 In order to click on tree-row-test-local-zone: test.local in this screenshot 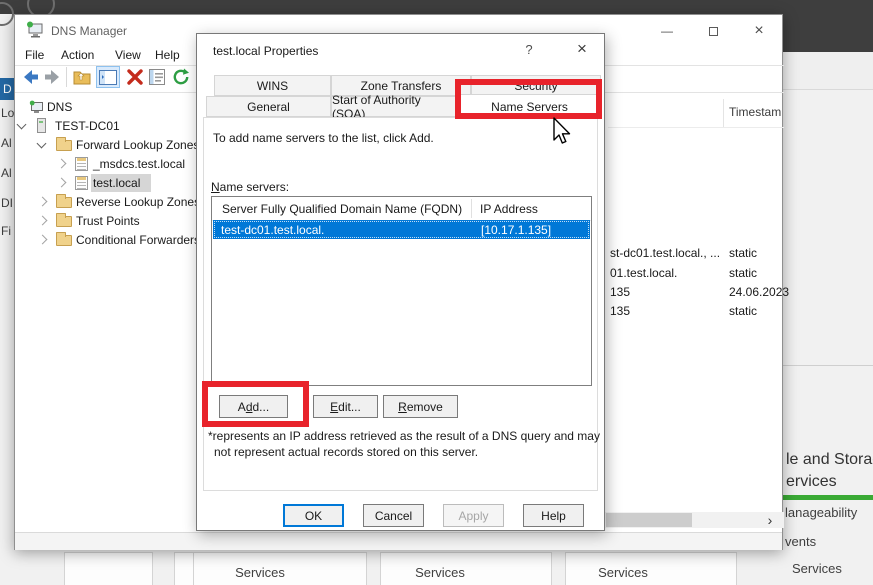, I will do `click(110, 183)`.